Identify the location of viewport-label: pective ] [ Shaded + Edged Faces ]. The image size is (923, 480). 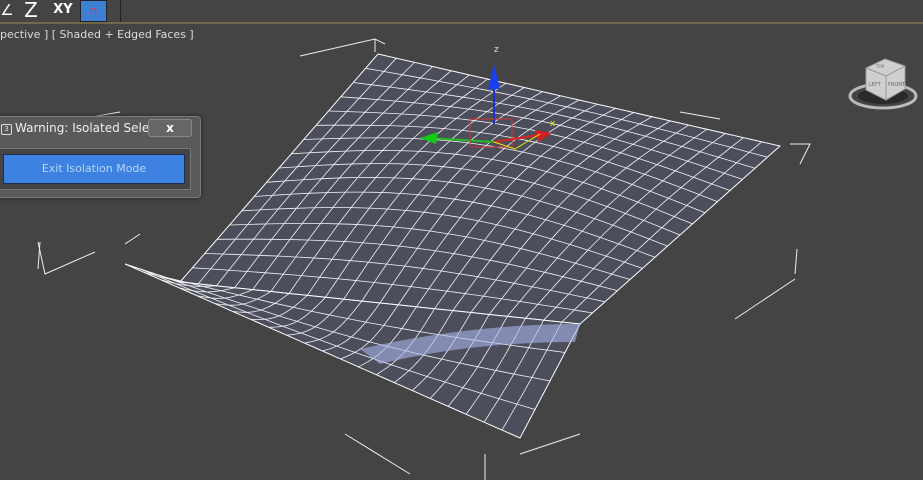
(97, 34).